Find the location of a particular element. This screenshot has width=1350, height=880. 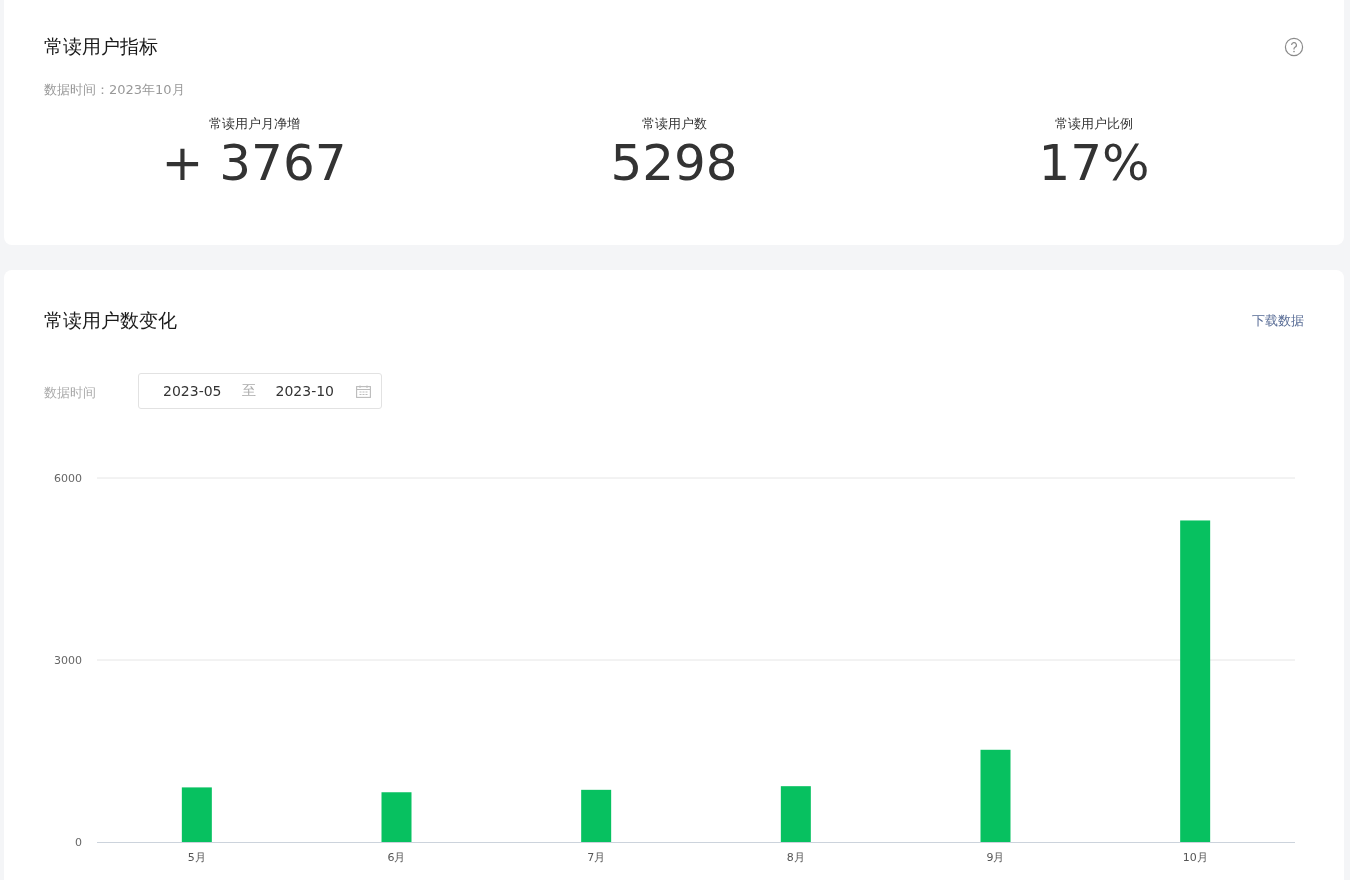

card-title: 常读用户数变化 is located at coordinates (110, 320).